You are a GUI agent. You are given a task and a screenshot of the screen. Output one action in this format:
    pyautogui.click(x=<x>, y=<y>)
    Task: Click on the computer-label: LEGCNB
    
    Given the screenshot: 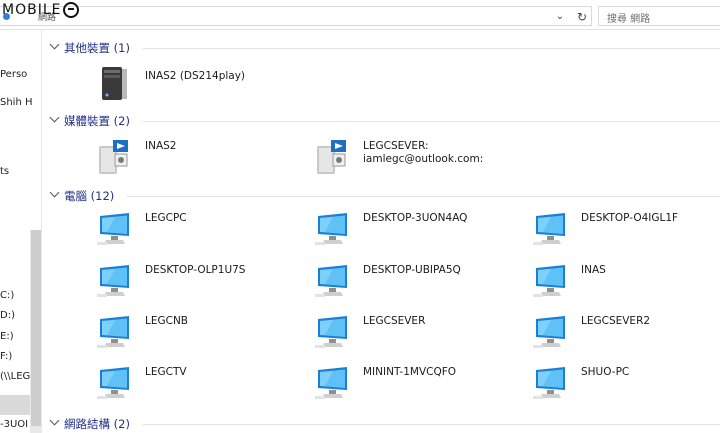 What is the action you would take?
    pyautogui.click(x=167, y=321)
    